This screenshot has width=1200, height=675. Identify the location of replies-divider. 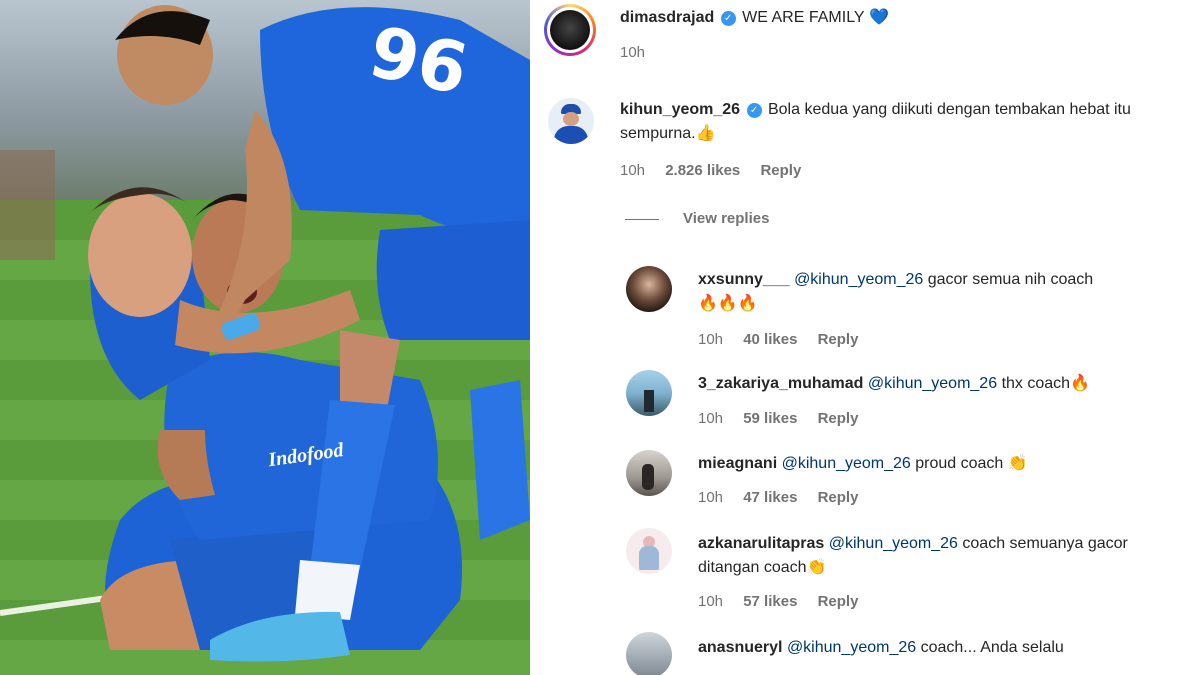
(642, 219).